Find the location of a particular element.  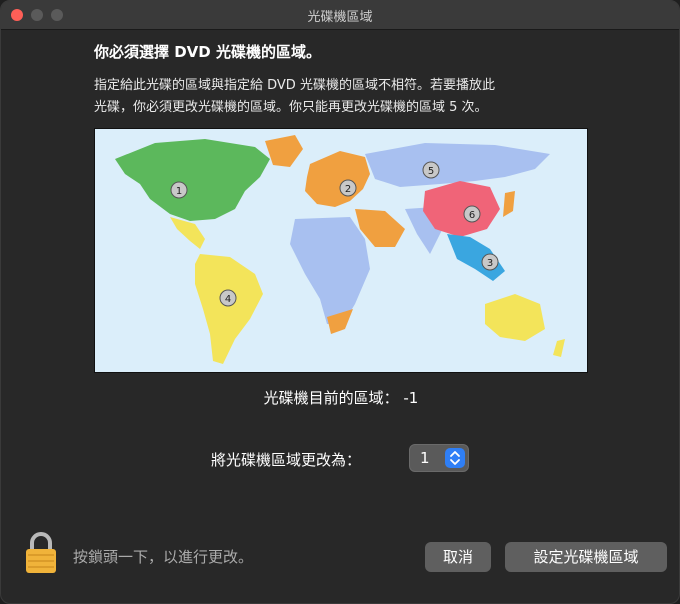

svg-text: 5 is located at coordinates (431, 171).